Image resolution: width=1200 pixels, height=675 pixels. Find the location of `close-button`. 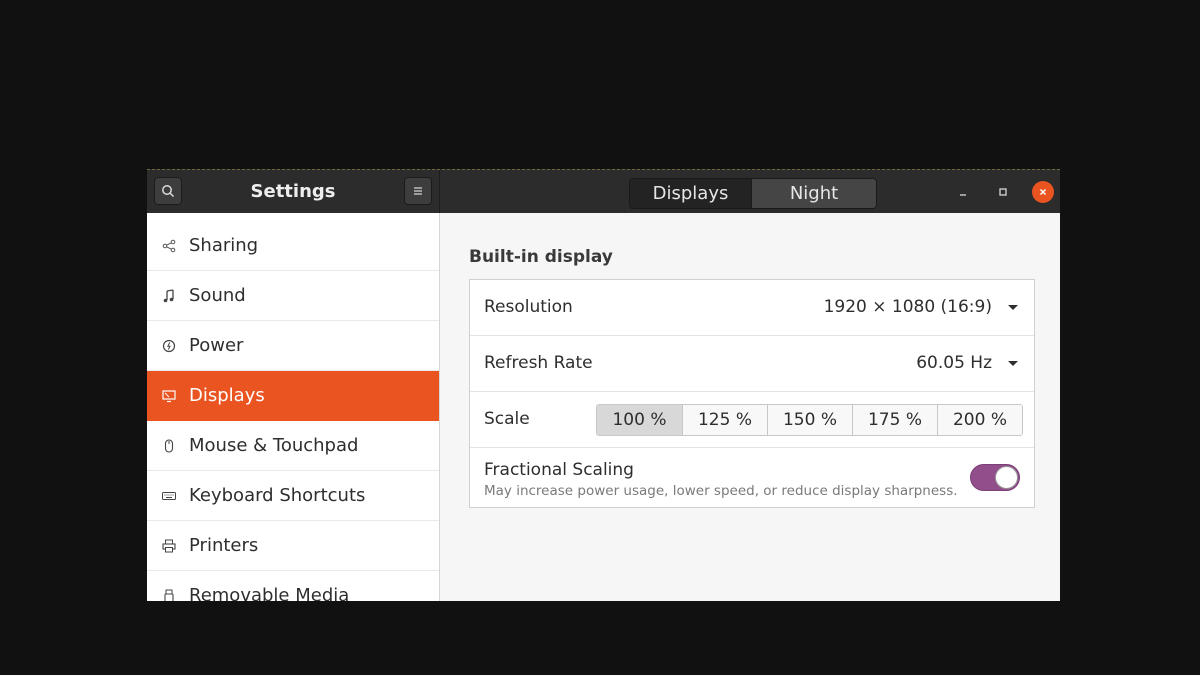

close-button is located at coordinates (1043, 192).